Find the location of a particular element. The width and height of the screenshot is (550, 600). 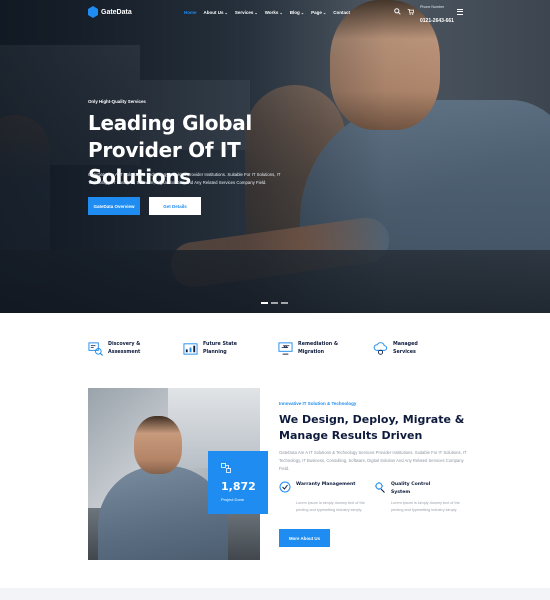

slider-dots is located at coordinates (274, 303).